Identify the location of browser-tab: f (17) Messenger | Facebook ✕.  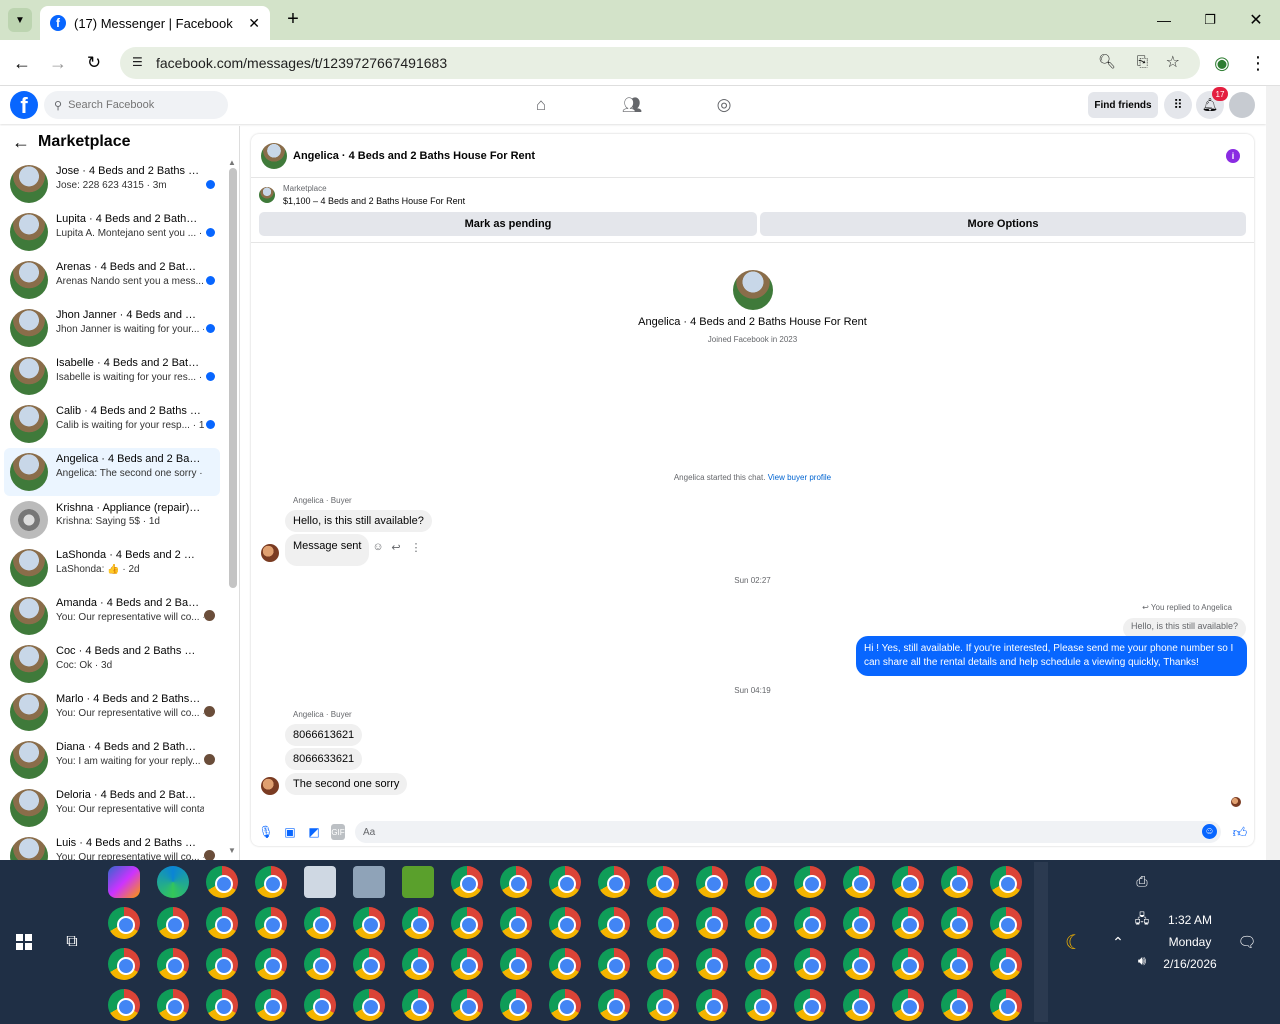
(155, 23).